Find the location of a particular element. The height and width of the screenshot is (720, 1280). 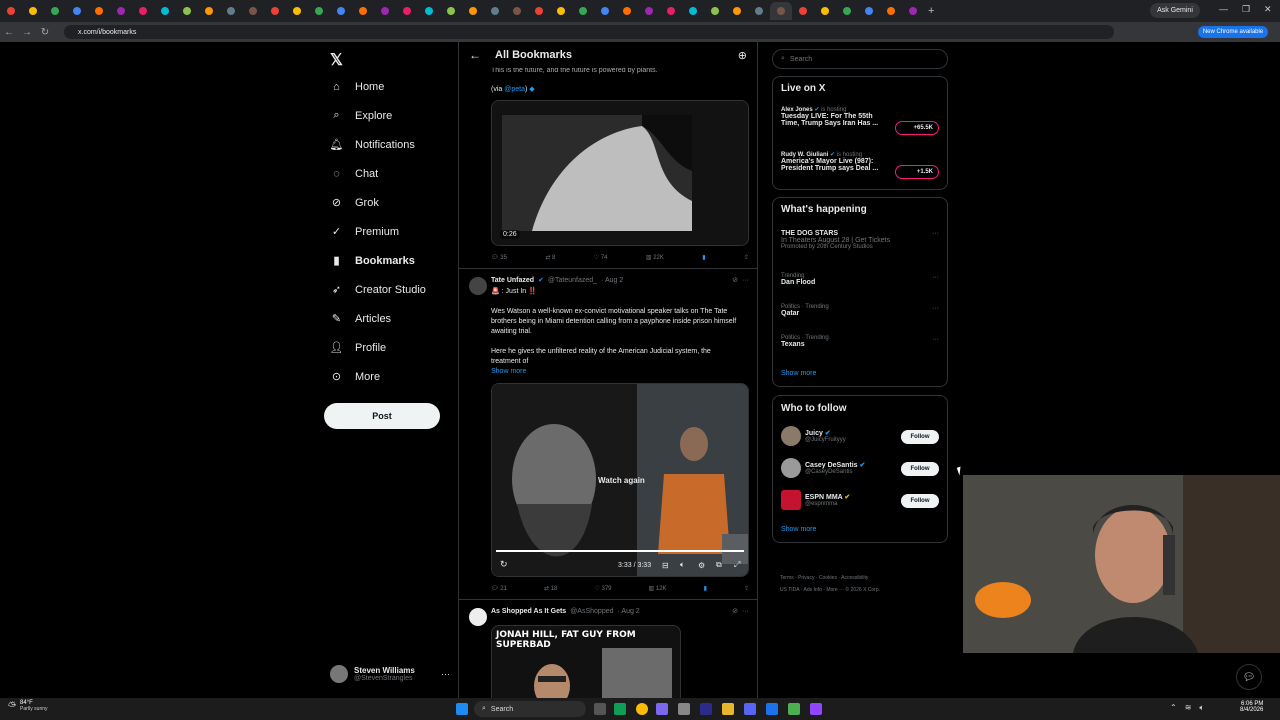

clock: 6:06 PM 8/4/2026 is located at coordinates (1251, 707).